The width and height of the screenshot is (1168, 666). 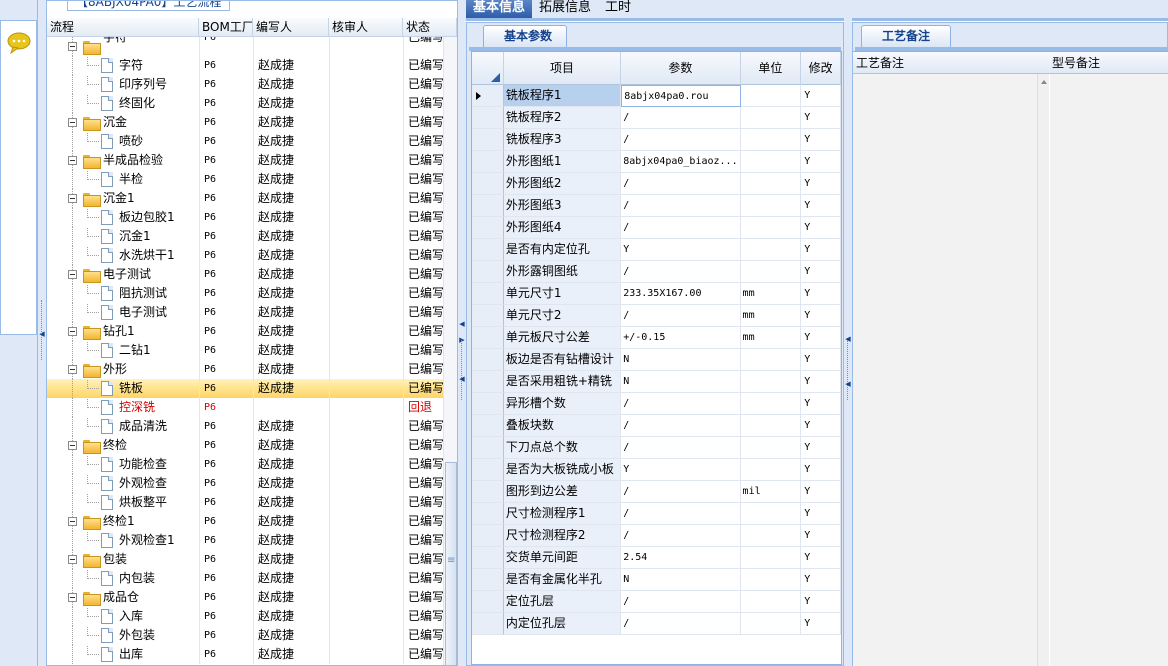 What do you see at coordinates (245, 654) in the screenshot?
I see `tree-step-row: 出库 P6 赵成捷 已编写` at bounding box center [245, 654].